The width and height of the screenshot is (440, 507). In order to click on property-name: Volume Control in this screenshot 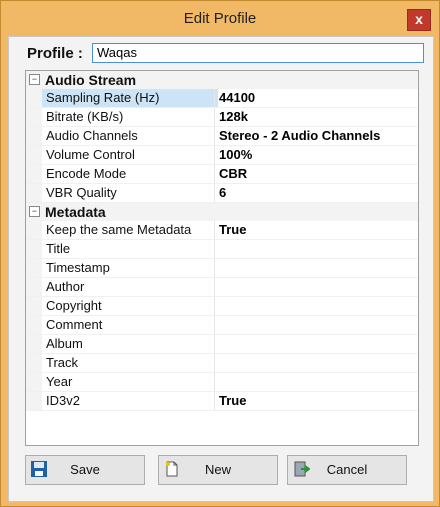, I will do `click(90, 154)`.